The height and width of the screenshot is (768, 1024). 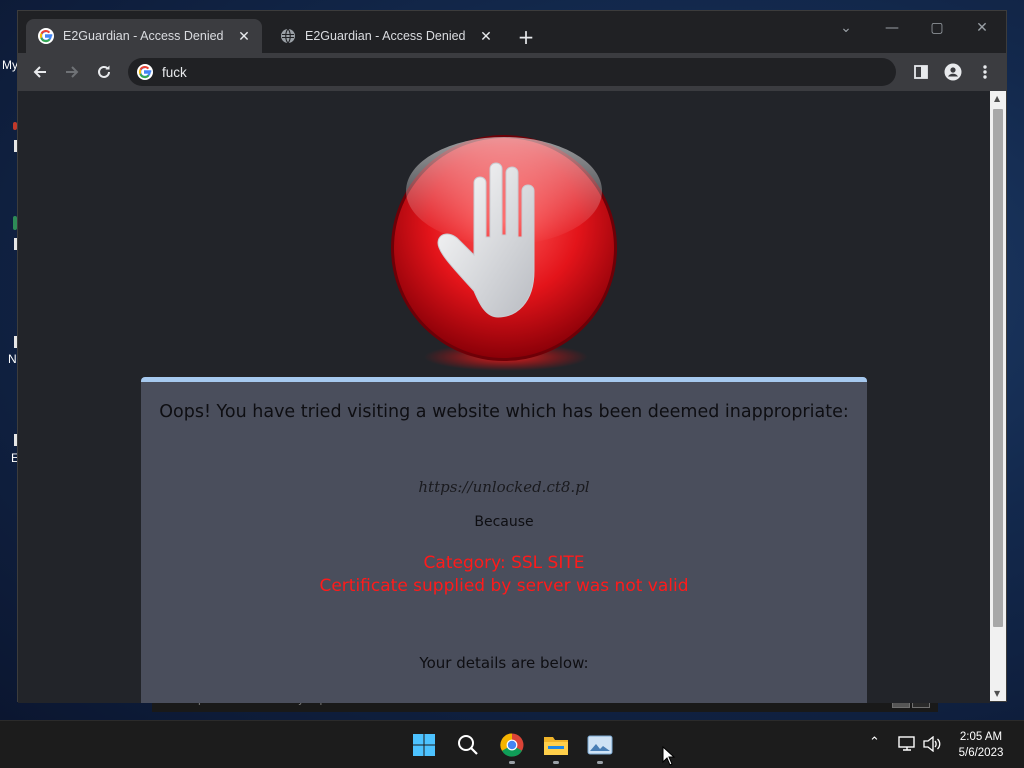 I want to click on desktop-icon-label-my: My, so click(x=10, y=65).